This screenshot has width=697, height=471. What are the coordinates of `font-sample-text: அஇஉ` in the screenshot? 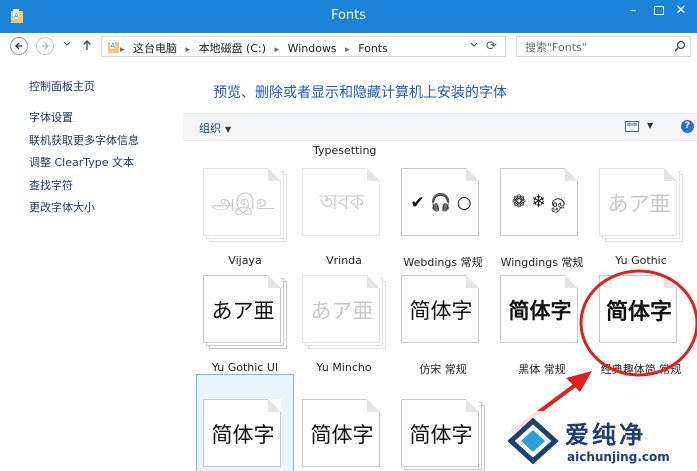 It's located at (243, 201).